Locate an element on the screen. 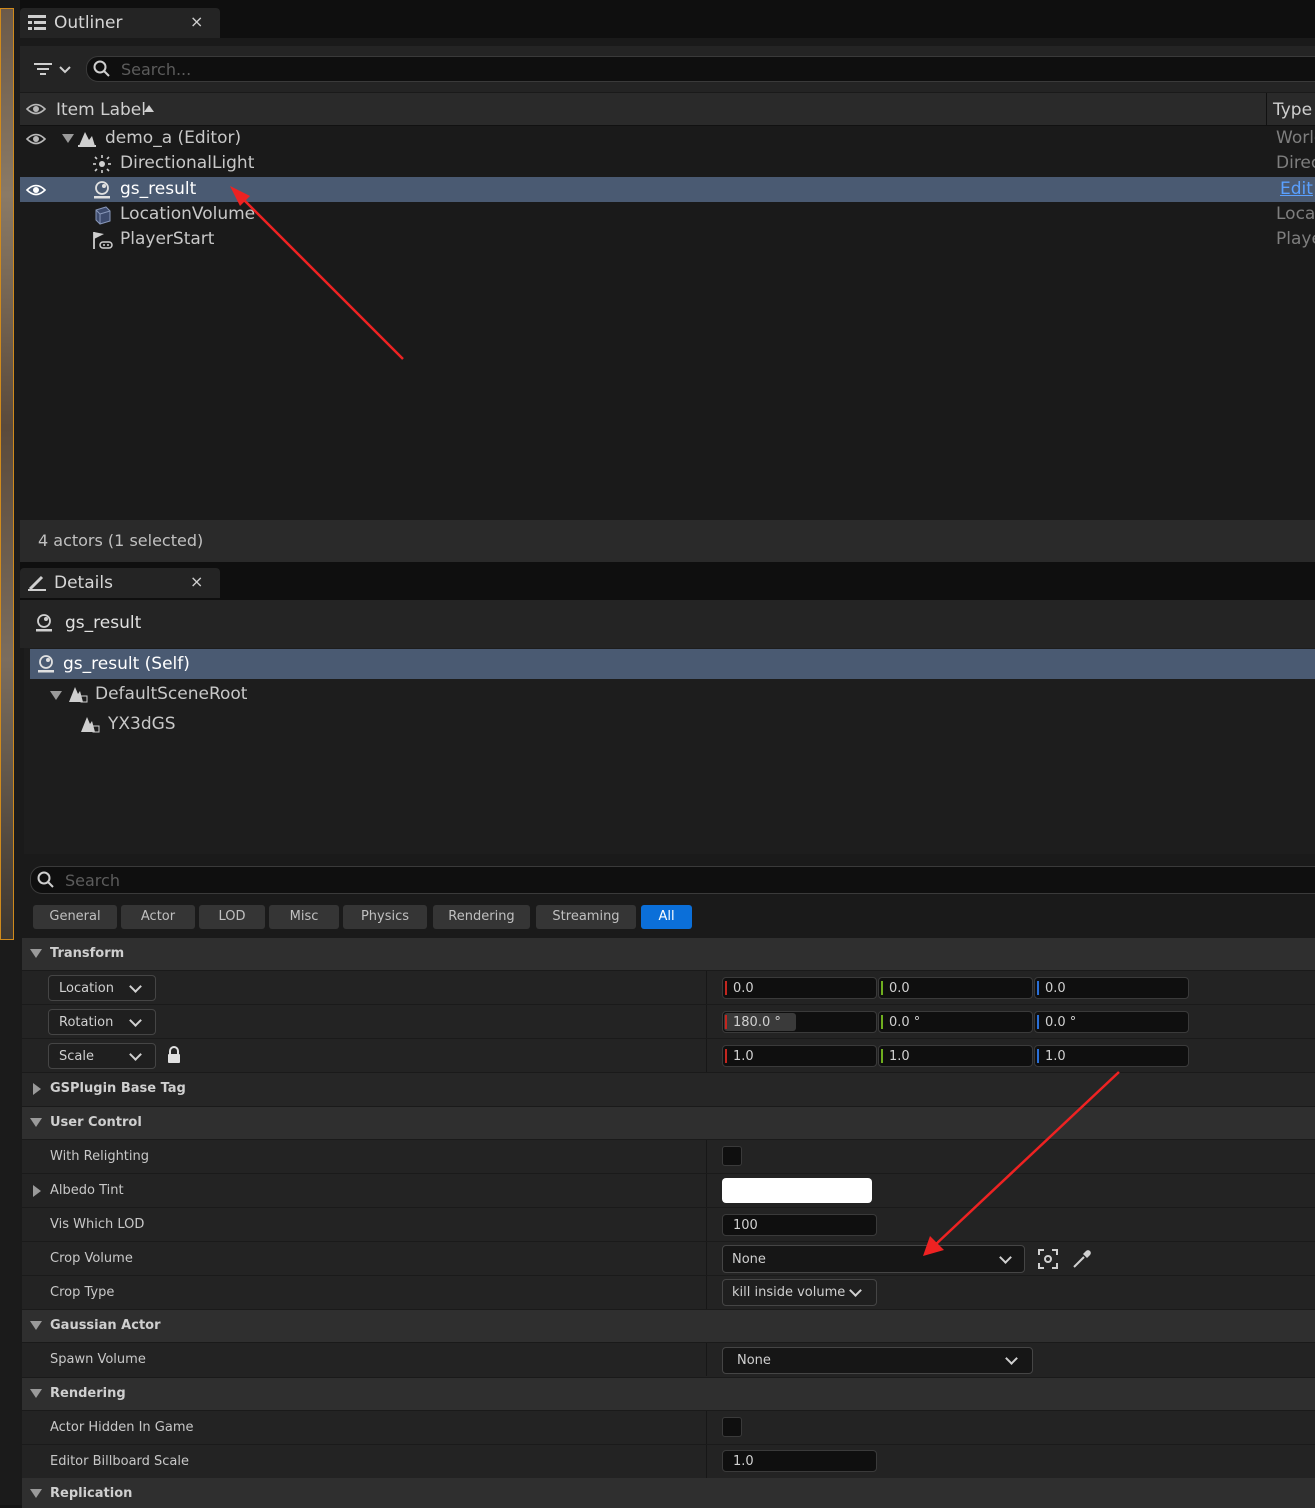 This screenshot has height=1508, width=1315. scale-z-field: 1.0 is located at coordinates (1111, 1056).